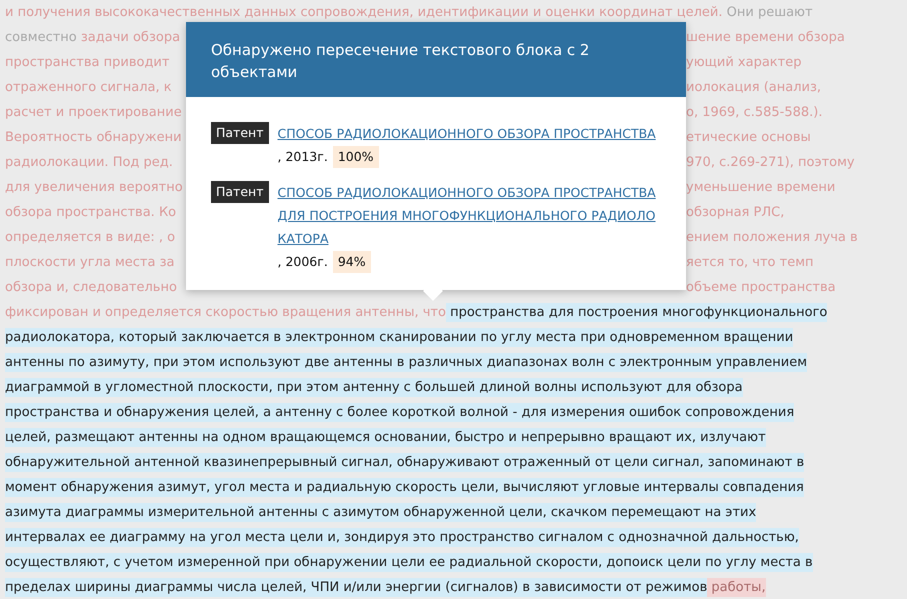 Image resolution: width=907 pixels, height=599 pixels. I want to click on highlighted-text: азимута диаграммы измерительной антенны с азимутом обнаруженной цели, скачком перемещают на этих, so click(380, 512).